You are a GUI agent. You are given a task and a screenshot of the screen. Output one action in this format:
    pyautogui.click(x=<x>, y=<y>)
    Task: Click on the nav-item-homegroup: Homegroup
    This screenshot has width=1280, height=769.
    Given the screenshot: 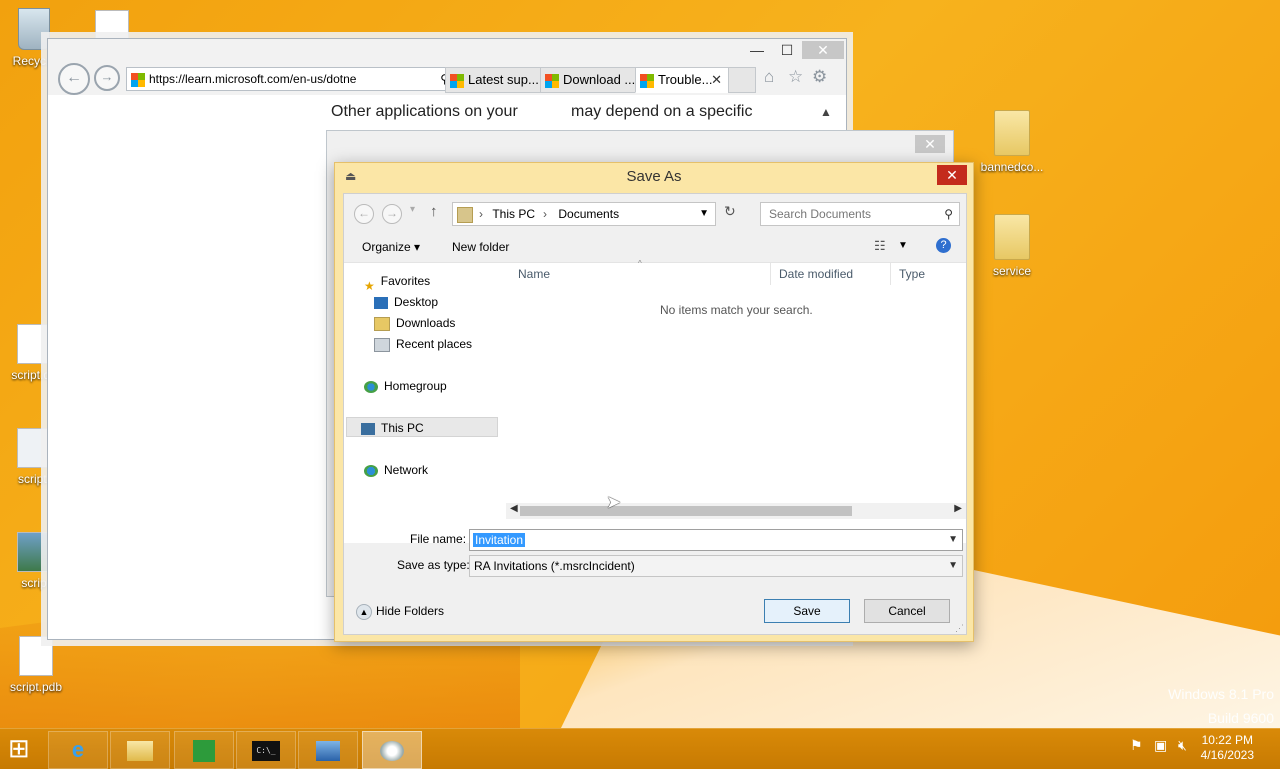 What is the action you would take?
    pyautogui.click(x=405, y=386)
    